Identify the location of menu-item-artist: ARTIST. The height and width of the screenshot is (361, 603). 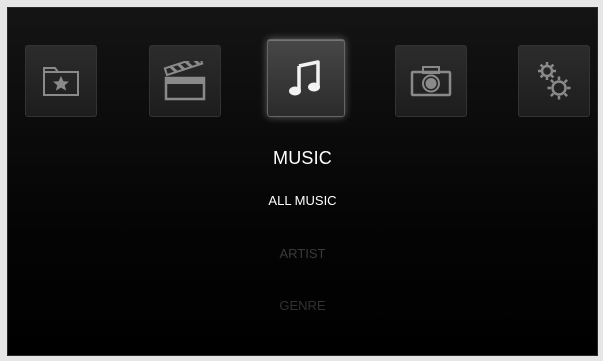
(302, 253).